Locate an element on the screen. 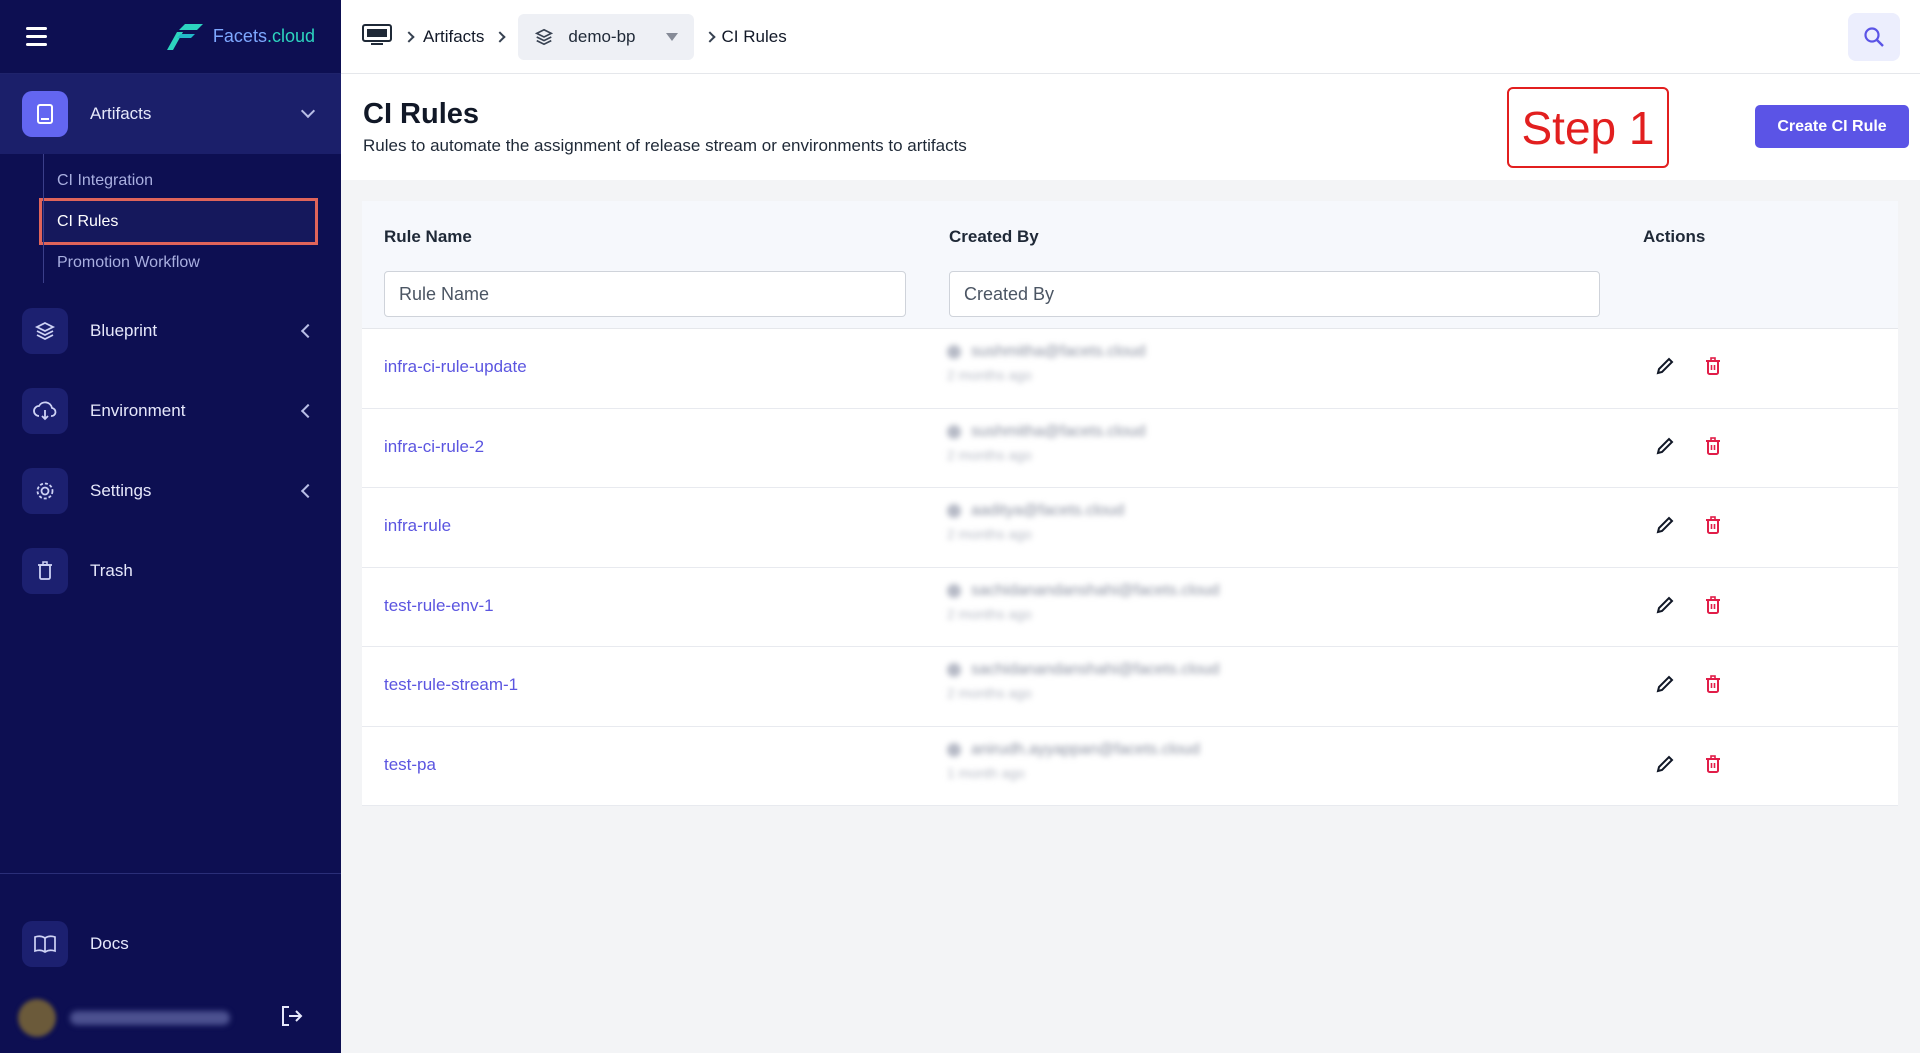 The image size is (1920, 1053). rule-name-link: test-rule-stream-1 is located at coordinates (451, 685).